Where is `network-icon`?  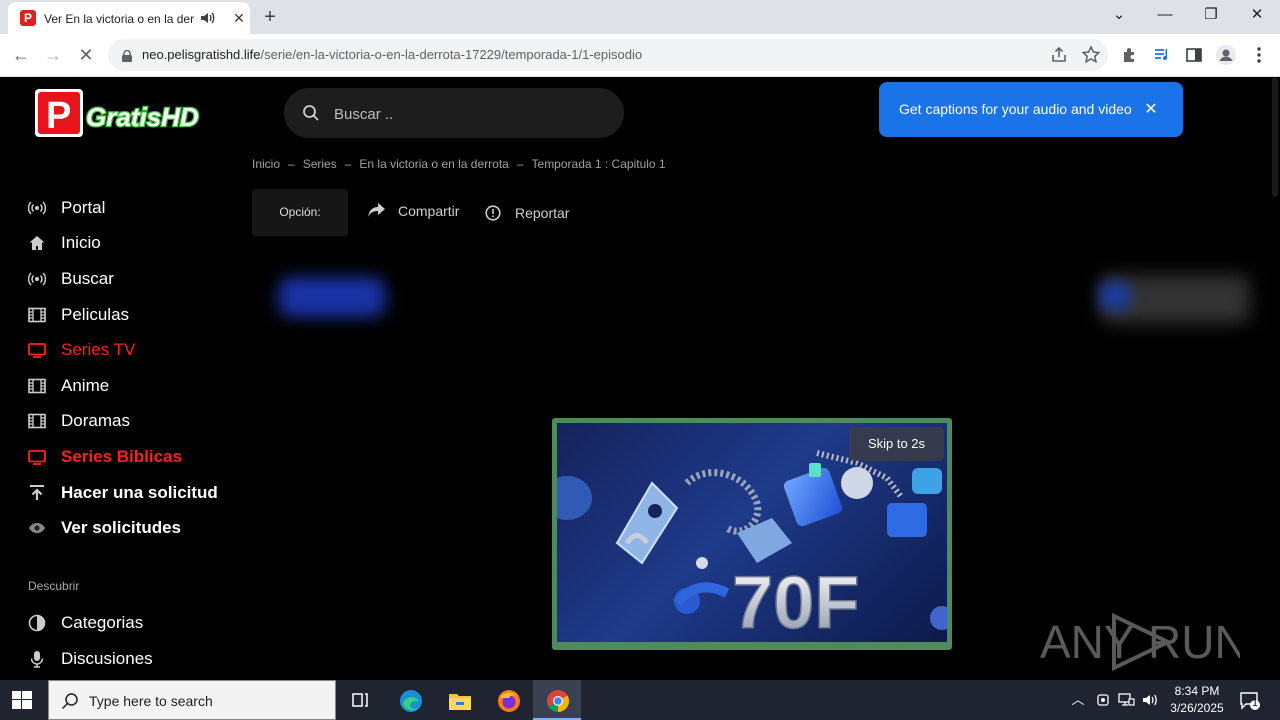
network-icon is located at coordinates (1126, 700).